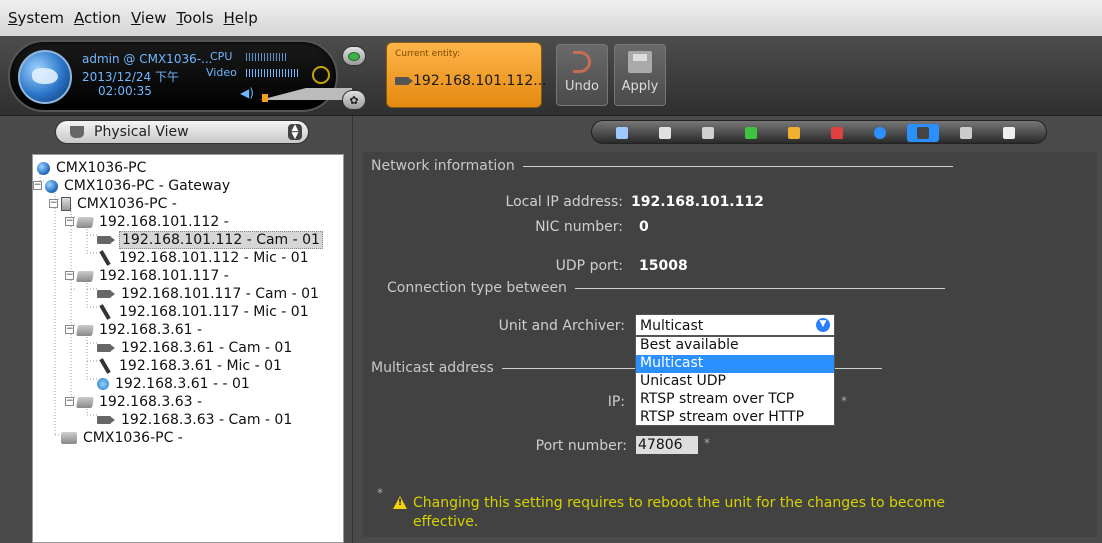 Image resolution: width=1102 pixels, height=543 pixels. Describe the element at coordinates (551, 18) in the screenshot. I see `menu-bar: System Action View Tools Help` at that location.